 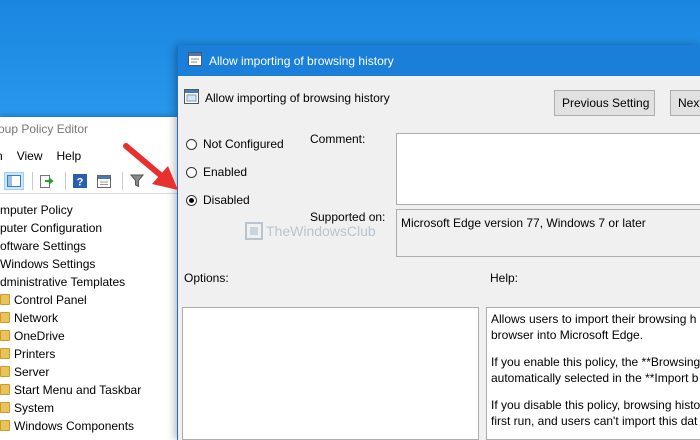 I want to click on help-icon: ?, so click(x=80, y=181).